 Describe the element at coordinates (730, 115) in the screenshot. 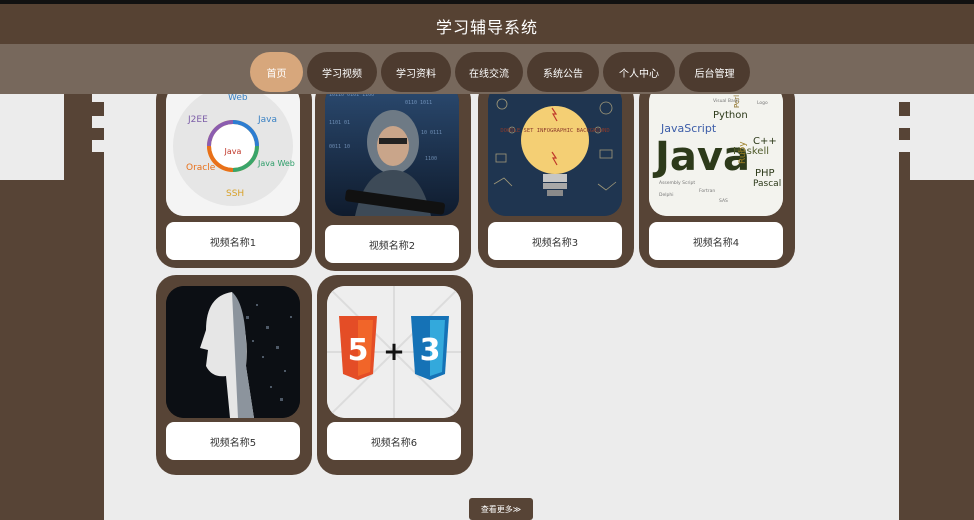

I see `svg-text: Python` at that location.